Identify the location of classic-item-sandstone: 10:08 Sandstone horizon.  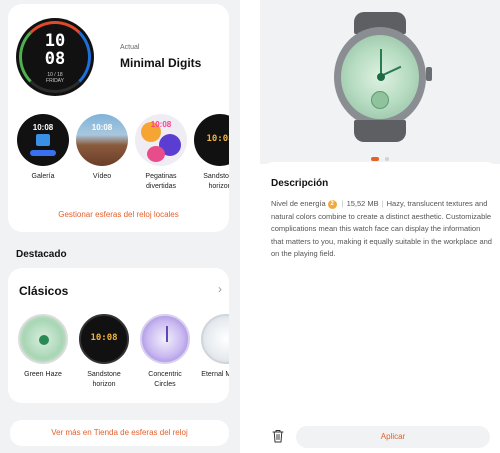
(104, 352).